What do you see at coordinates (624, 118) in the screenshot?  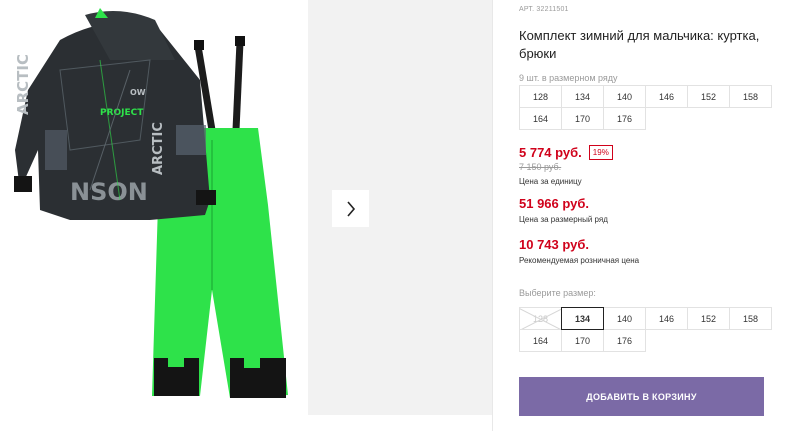 I see `size-row-cell: 176` at bounding box center [624, 118].